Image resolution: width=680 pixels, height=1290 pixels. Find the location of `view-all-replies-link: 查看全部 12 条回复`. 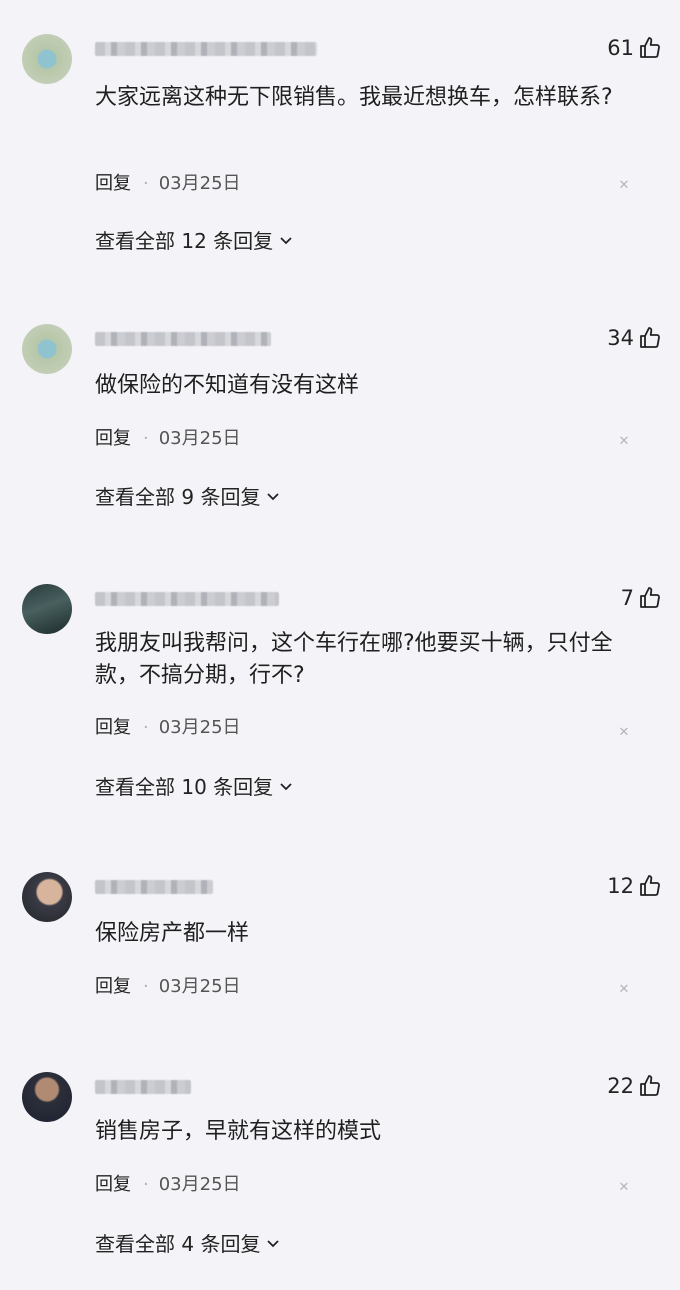

view-all-replies-link: 查看全部 12 条回复 is located at coordinates (194, 241).